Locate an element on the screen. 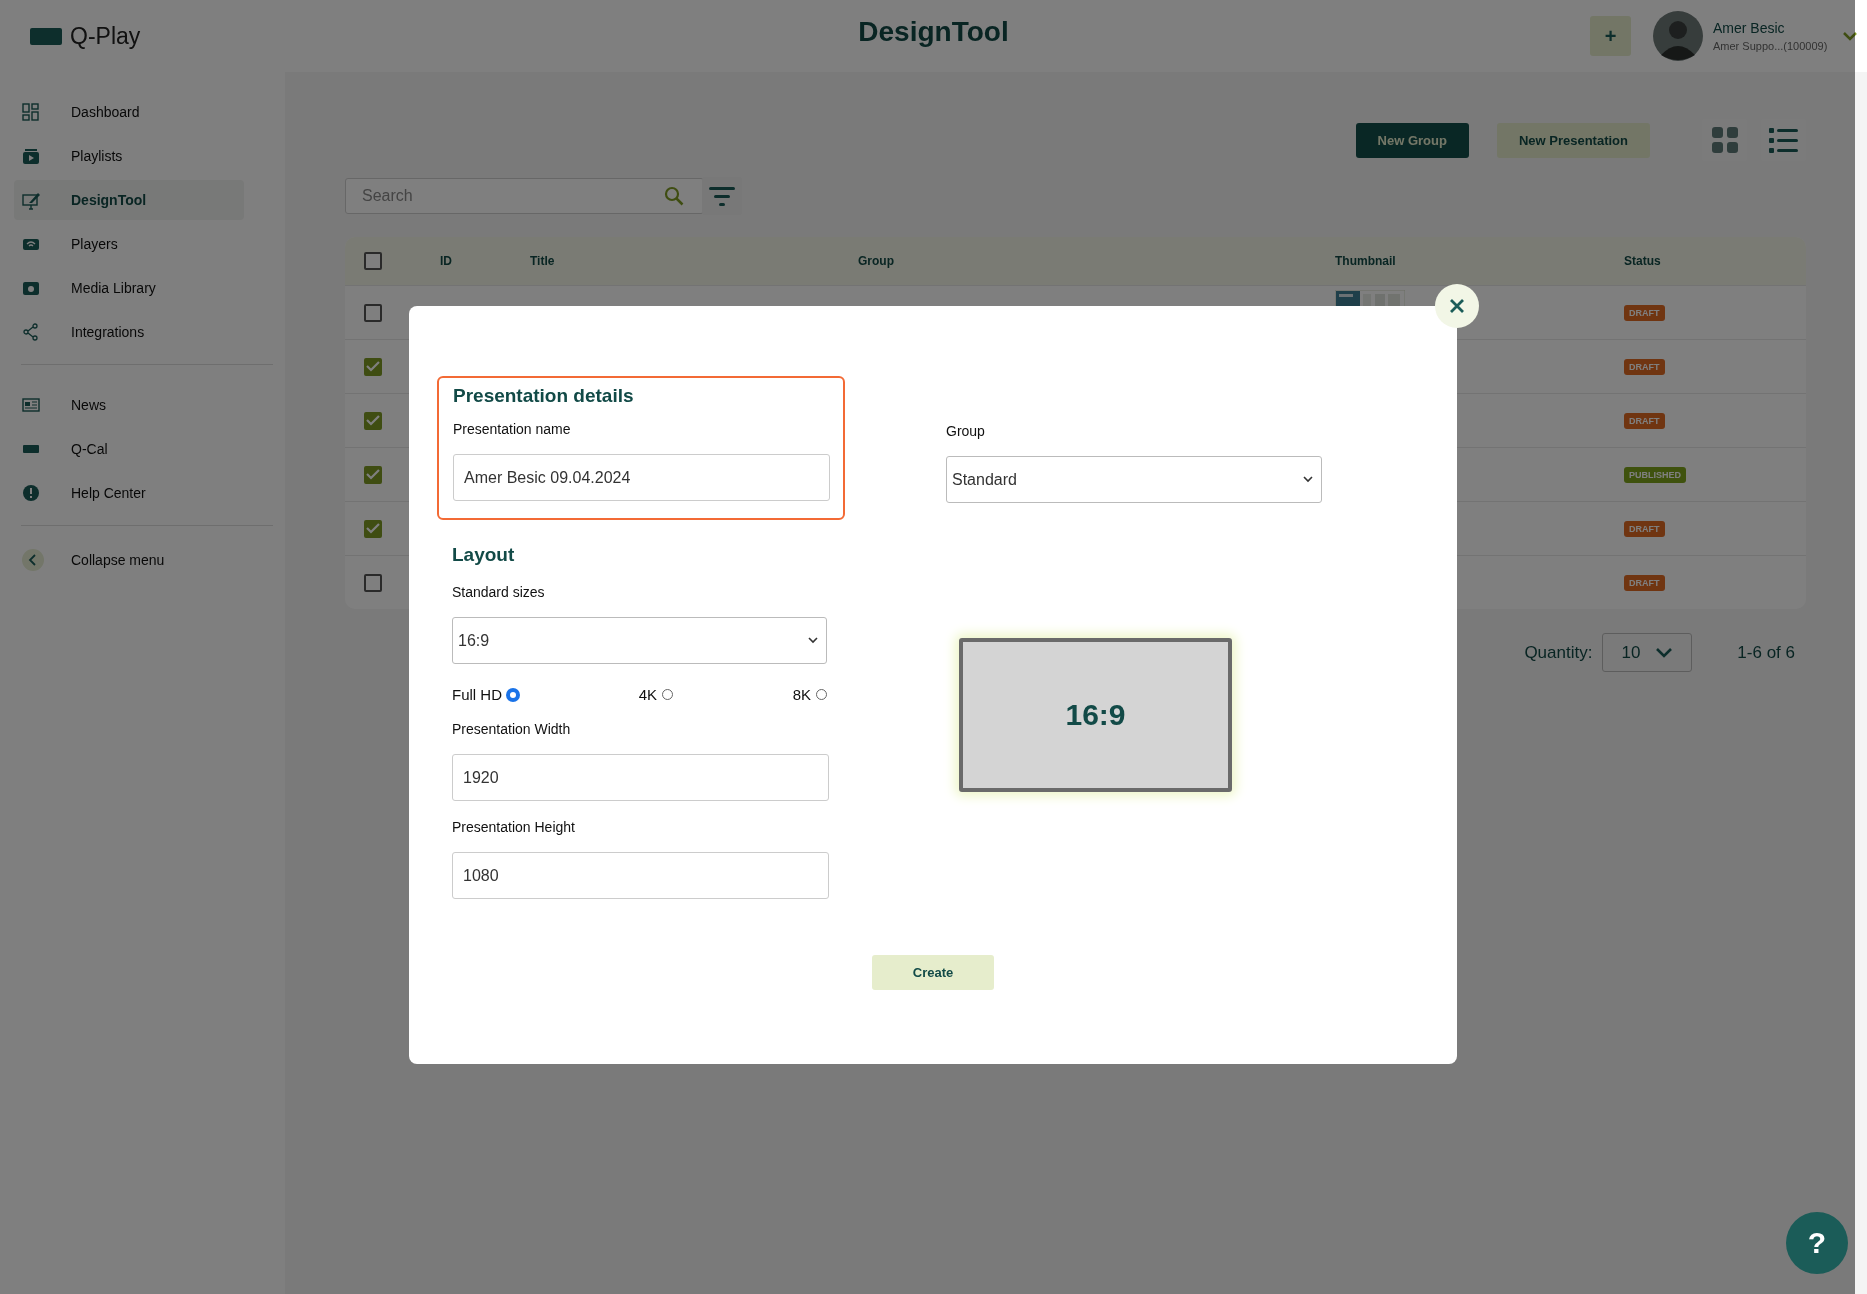 The image size is (1867, 1294). name-input-field: Amer Besic 09.04.2024 is located at coordinates (641, 477).